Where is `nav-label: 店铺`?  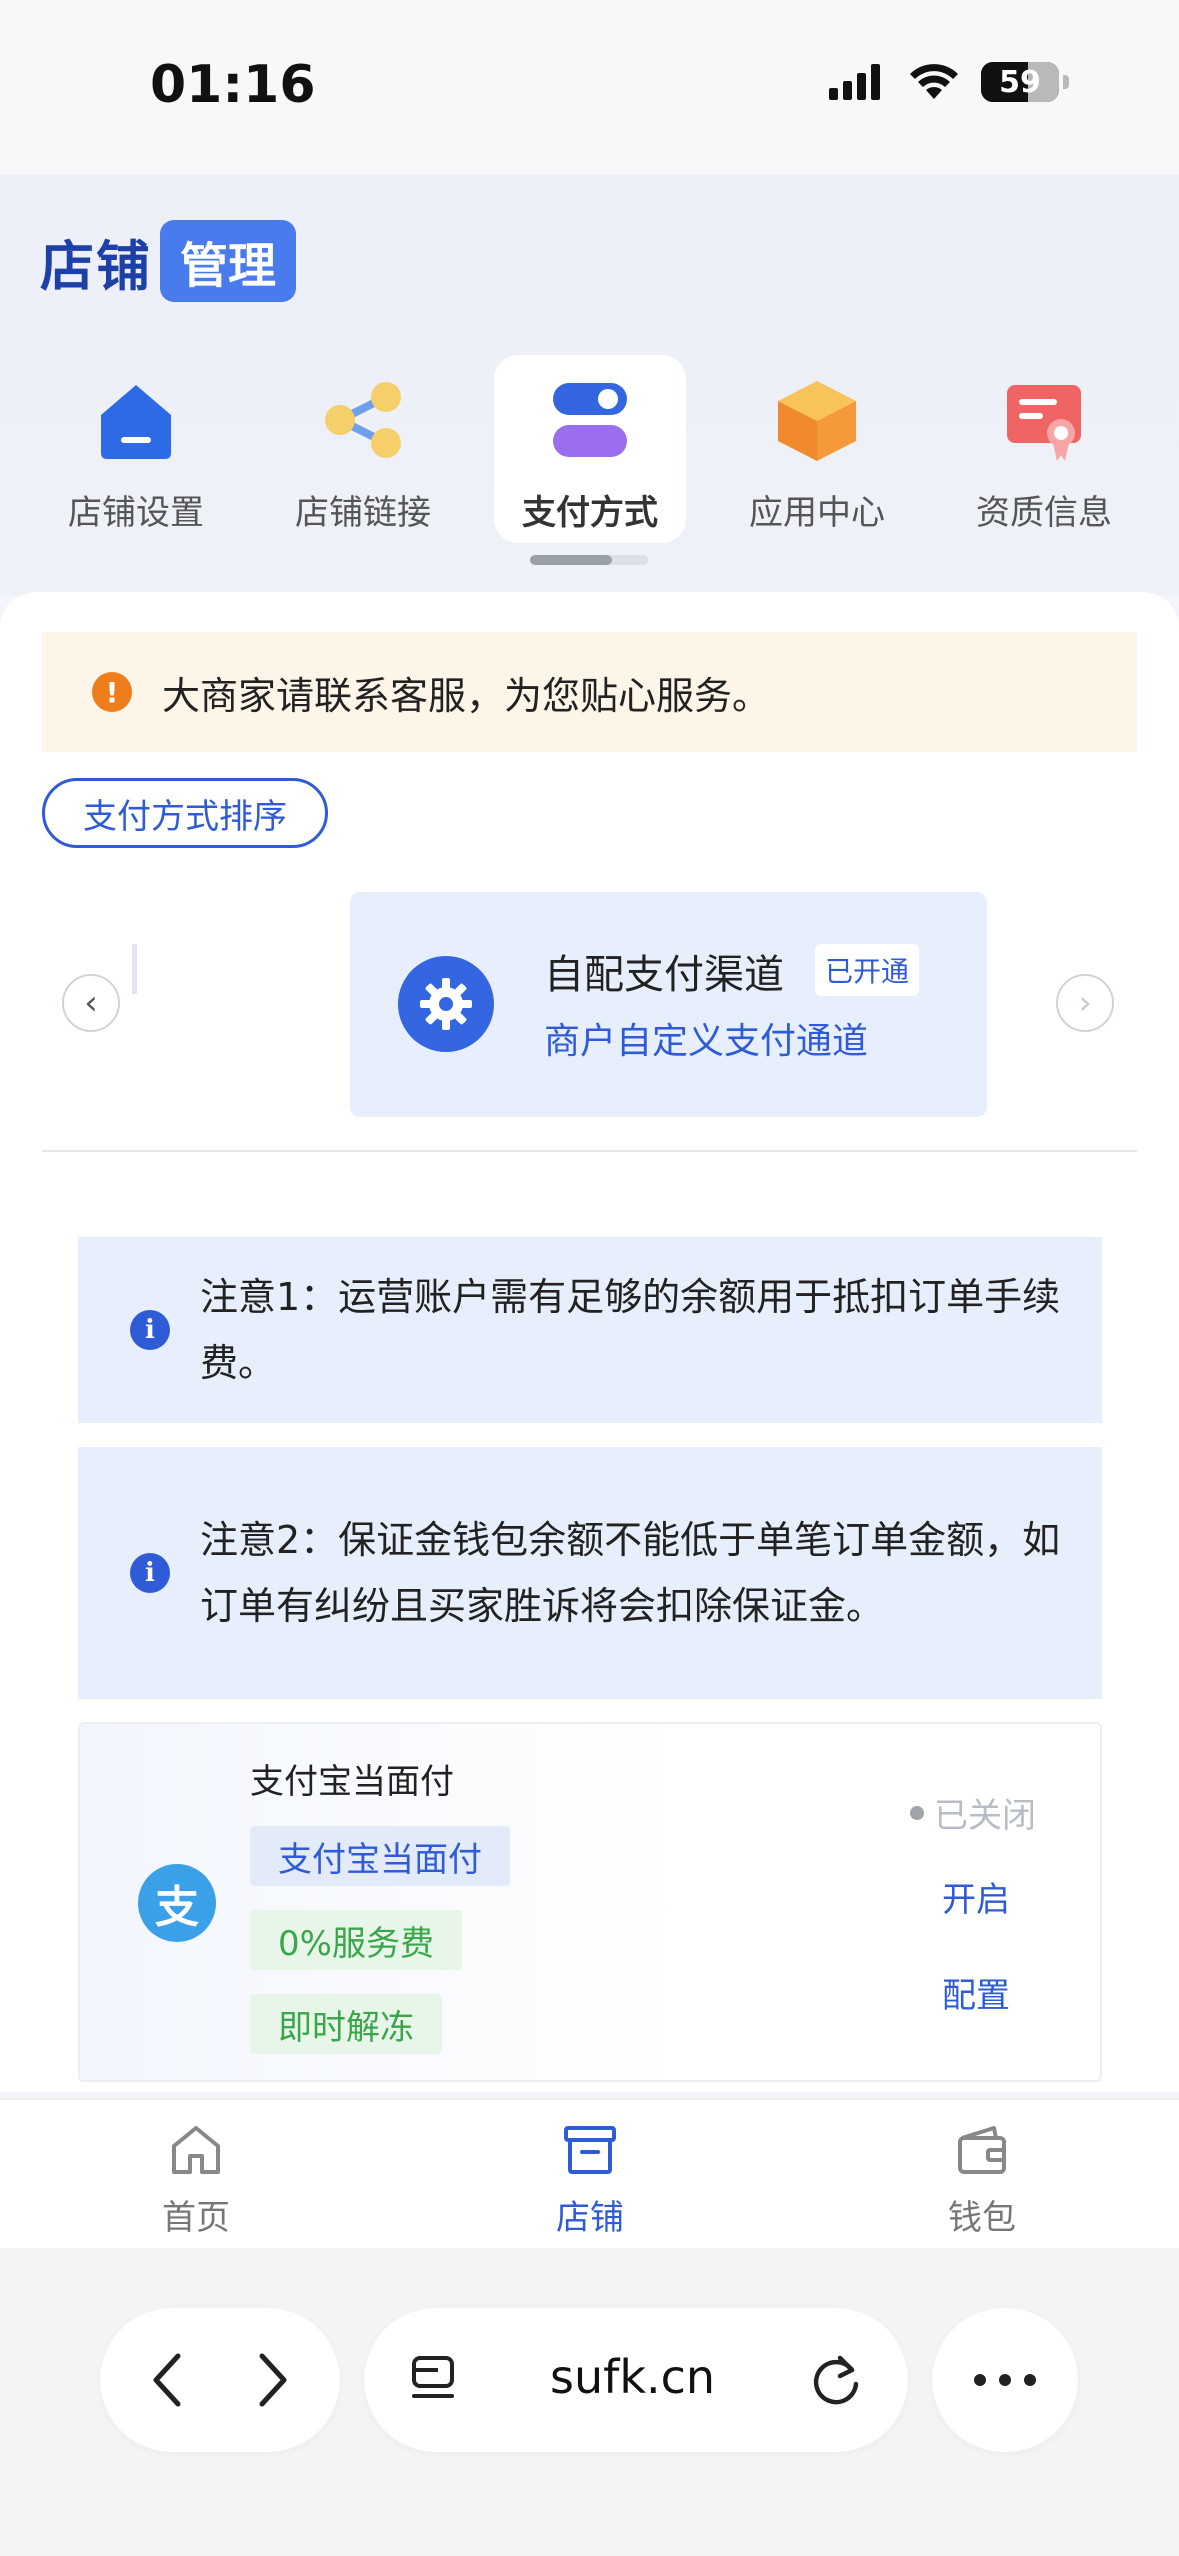
nav-label: 店铺 is located at coordinates (590, 2218).